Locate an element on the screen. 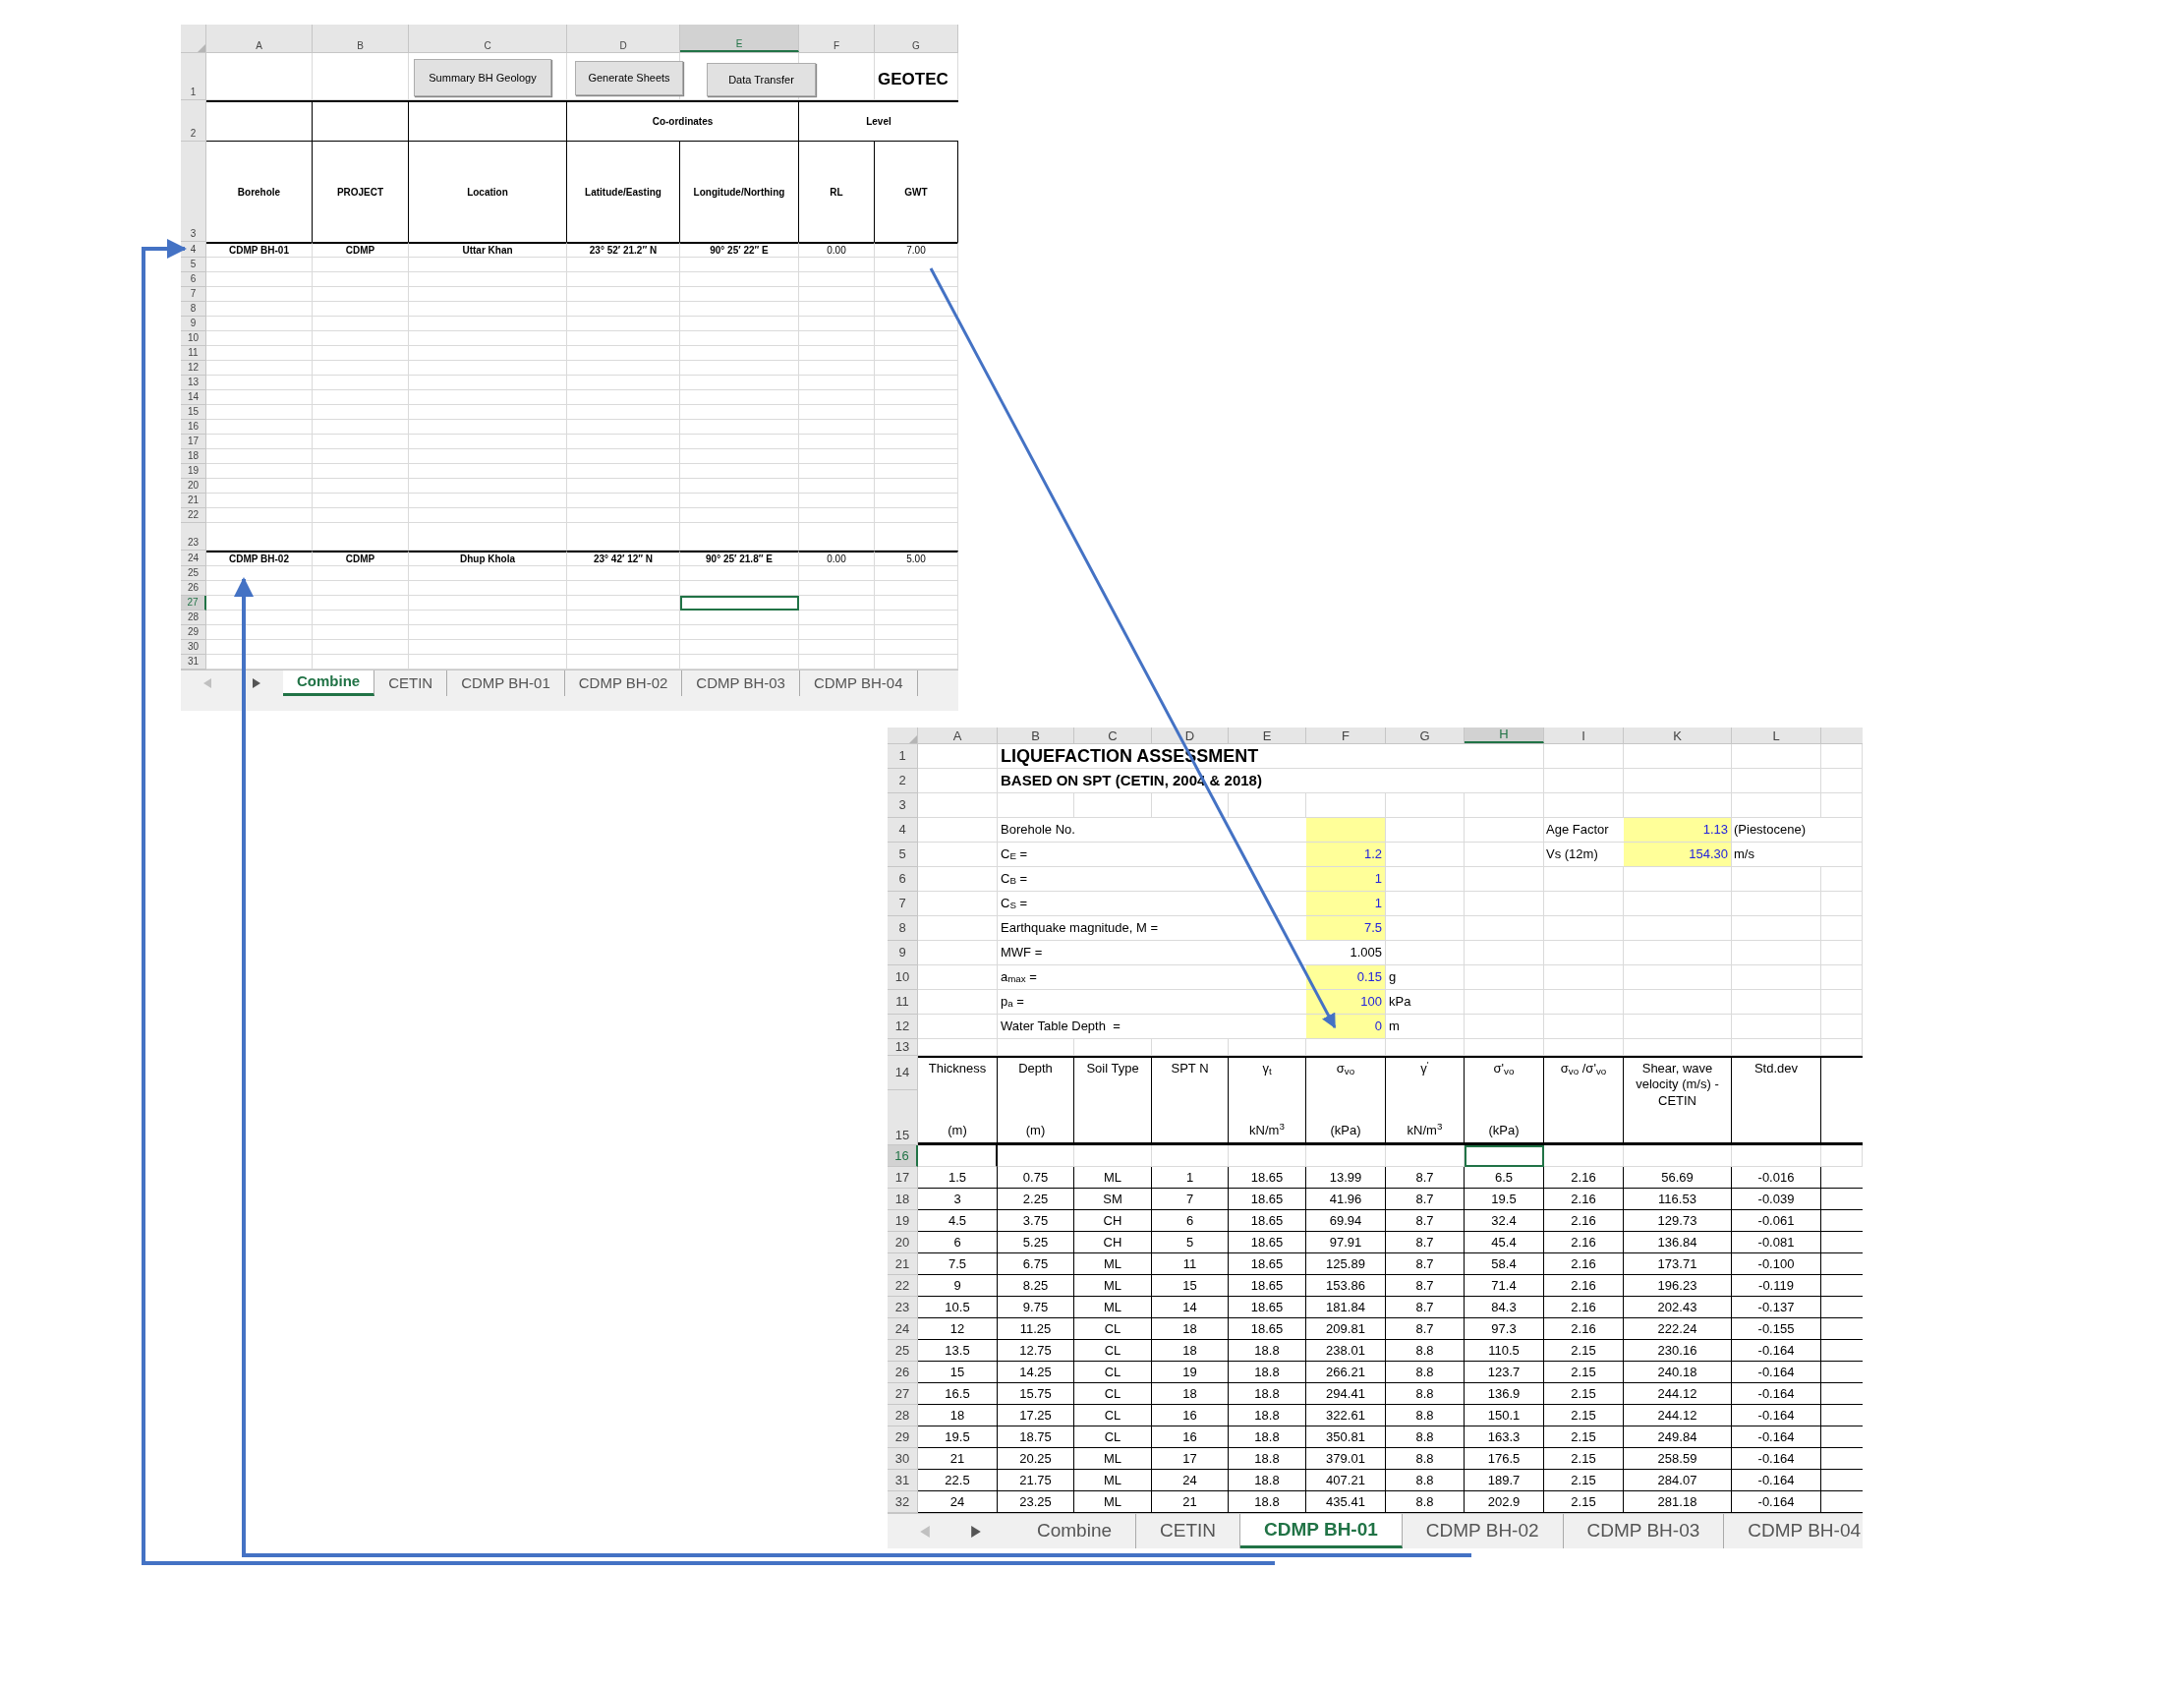  column-header: H is located at coordinates (1504, 735).